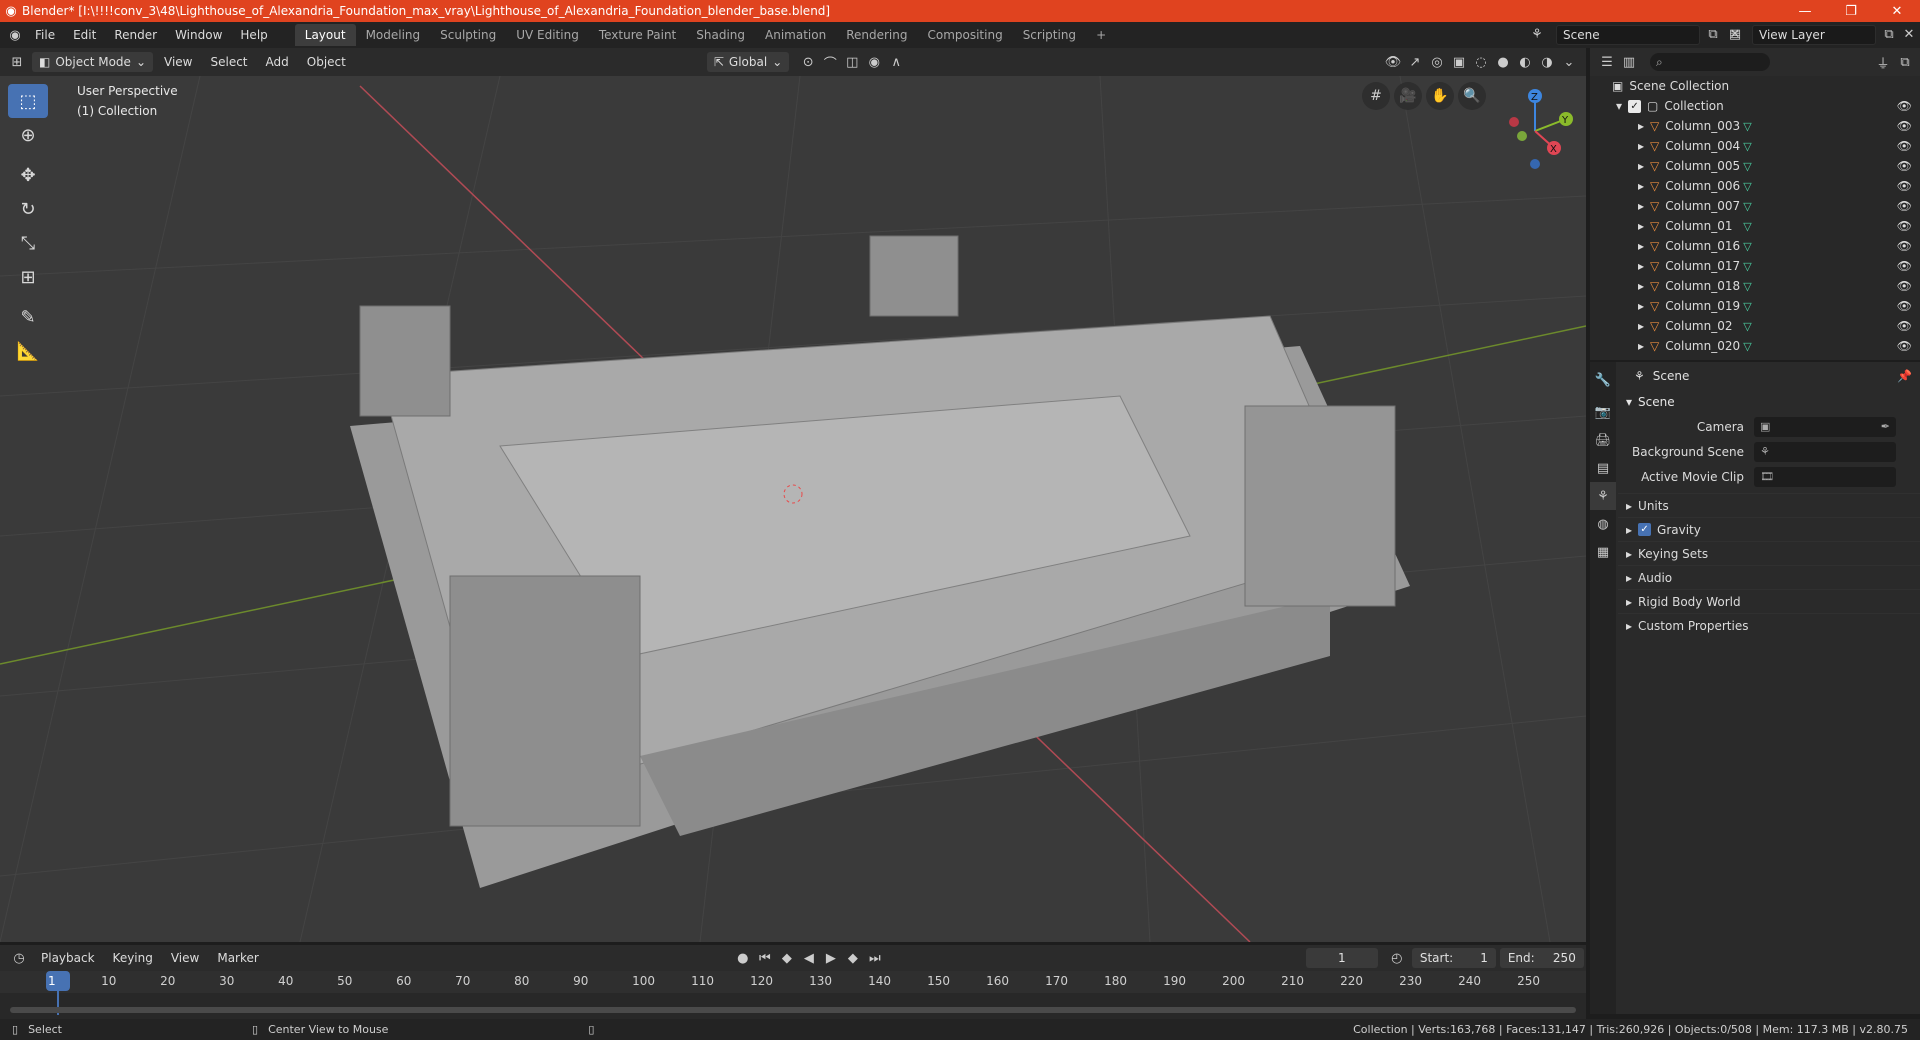 The image size is (1920, 1040). What do you see at coordinates (853, 958) in the screenshot?
I see `next-keyframe-icon: ◆` at bounding box center [853, 958].